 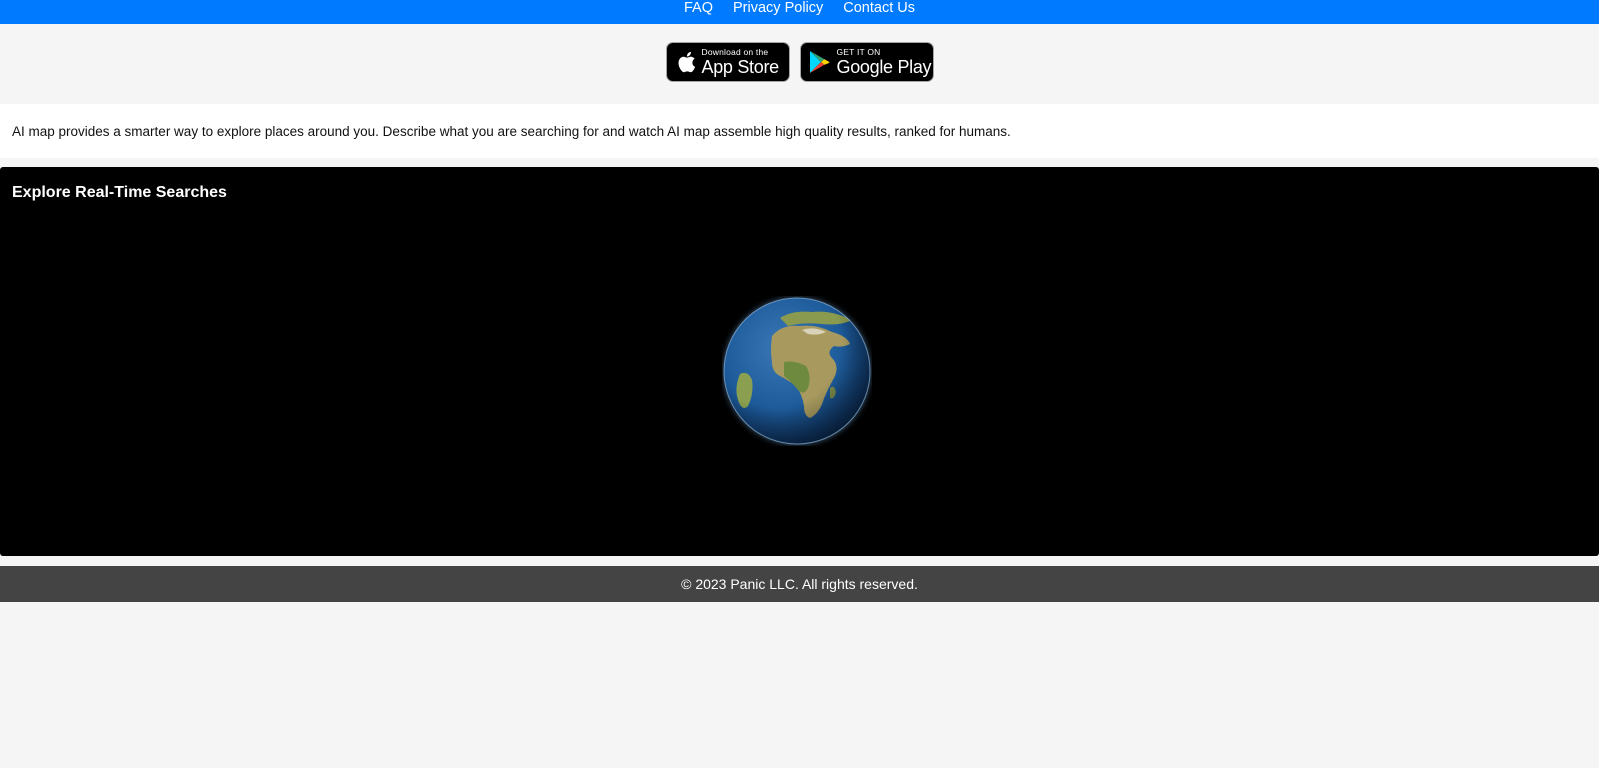 What do you see at coordinates (884, 67) in the screenshot?
I see `google-play-big-text: Google Play` at bounding box center [884, 67].